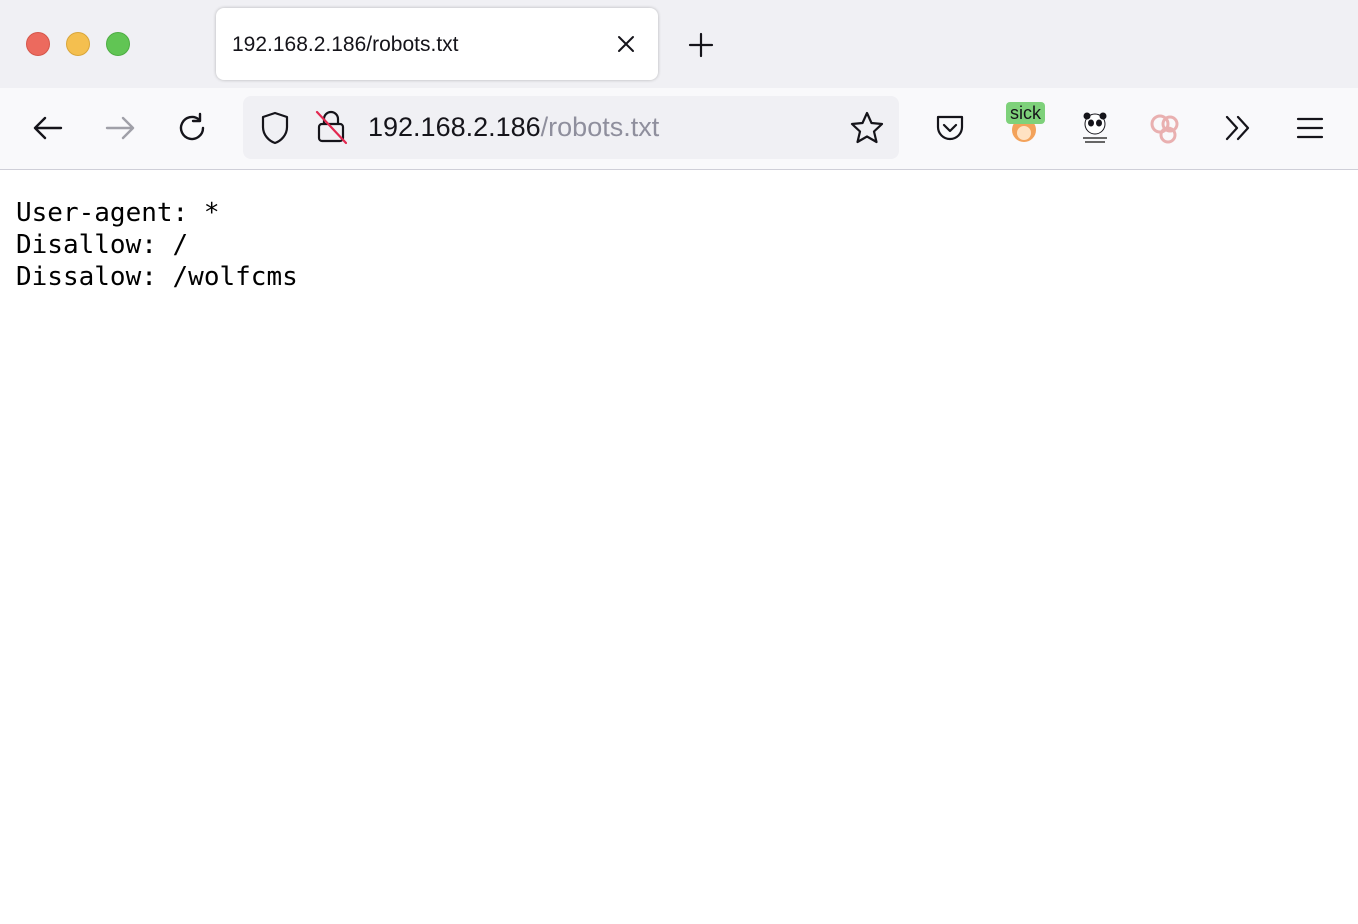  I want to click on tracking-protection-shield-icon, so click(275, 128).